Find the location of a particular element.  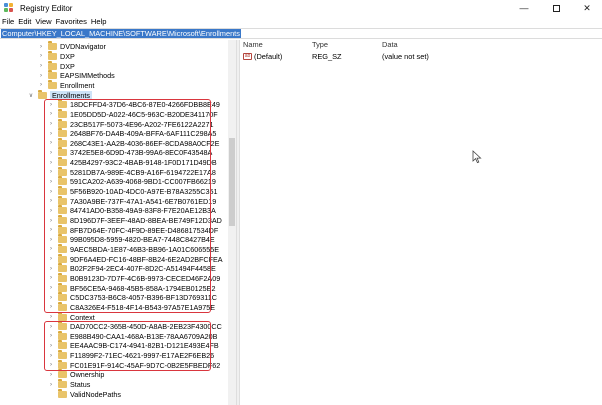

tree-item: ValidNodePaths is located at coordinates (85, 393).